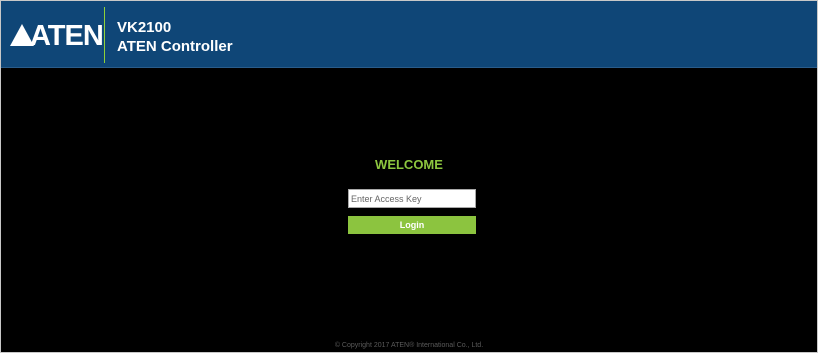  What do you see at coordinates (22, 35) in the screenshot?
I see `aten-logo-triangle-icon` at bounding box center [22, 35].